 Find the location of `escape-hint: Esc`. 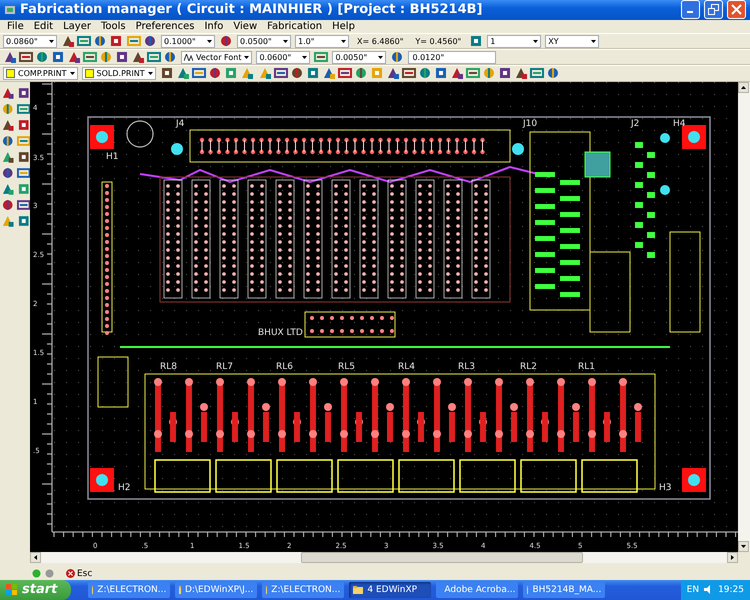

escape-hint: Esc is located at coordinates (84, 573).